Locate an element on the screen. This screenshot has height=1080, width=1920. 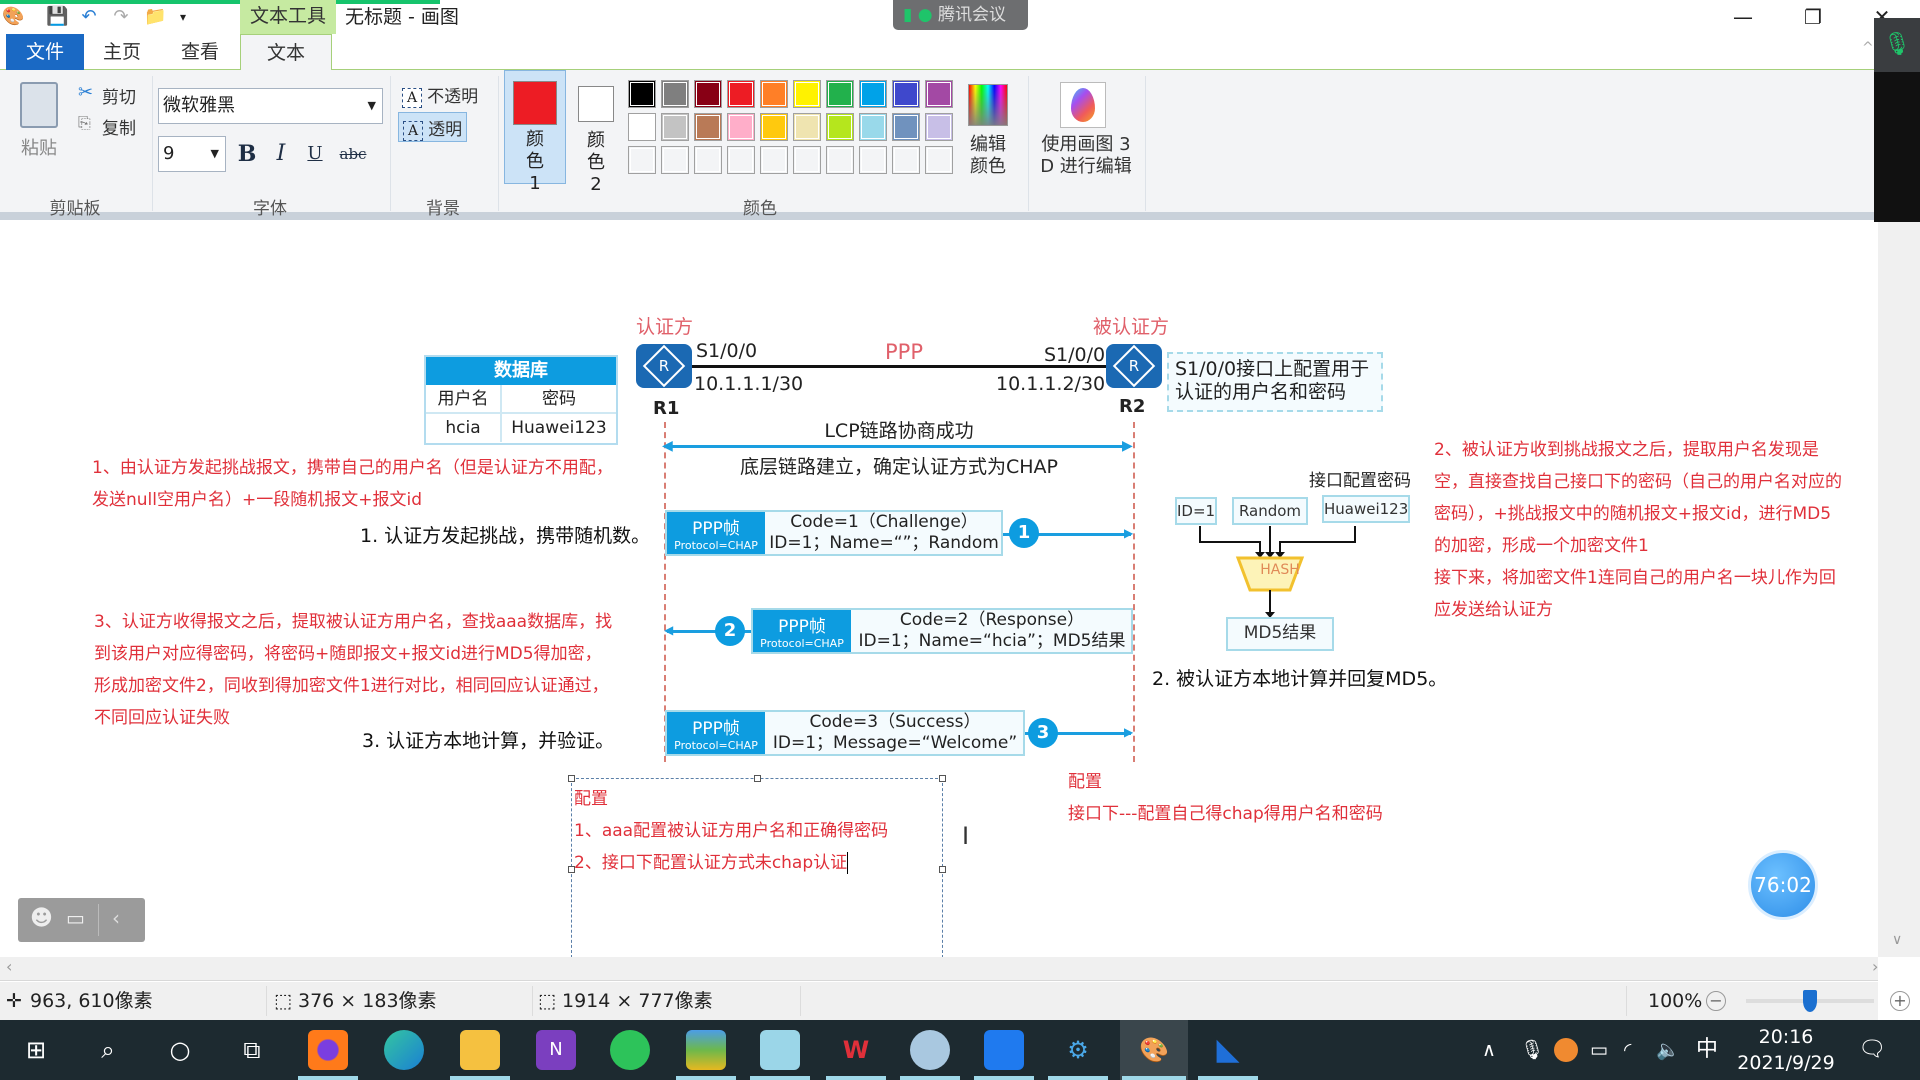
battery-icon: ▭ is located at coordinates (1599, 1050).